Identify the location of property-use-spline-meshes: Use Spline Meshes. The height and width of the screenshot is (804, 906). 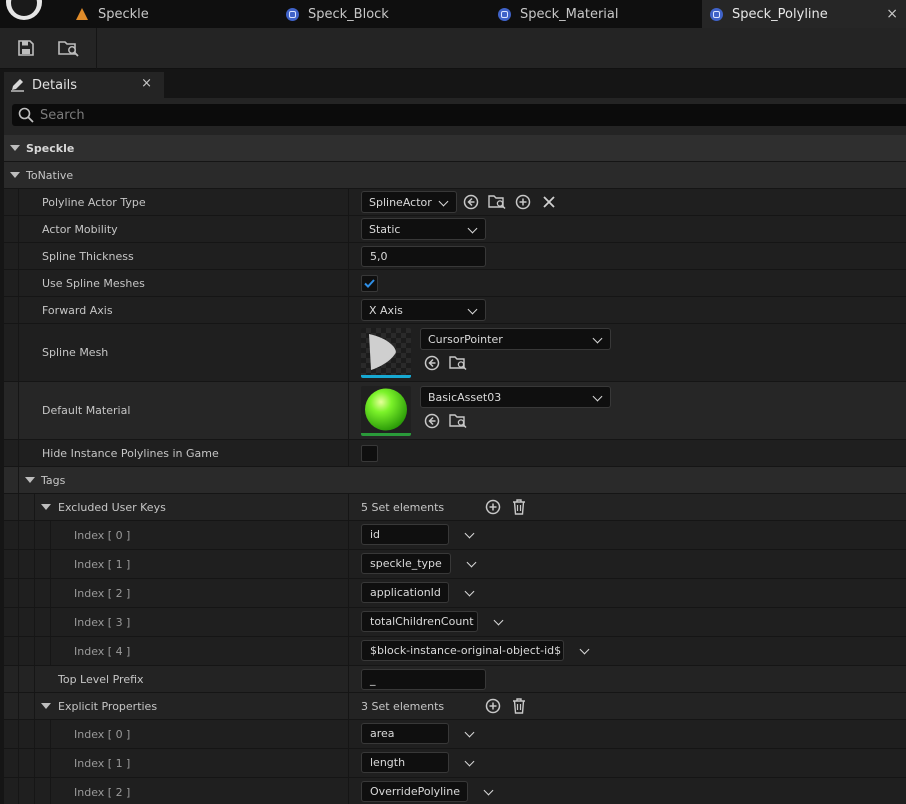
(455, 283).